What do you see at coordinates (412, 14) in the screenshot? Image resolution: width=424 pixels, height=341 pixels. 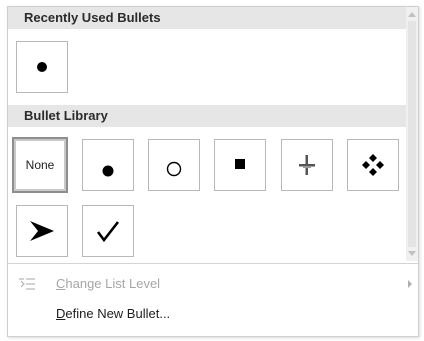 I see `scroll-up-icon` at bounding box center [412, 14].